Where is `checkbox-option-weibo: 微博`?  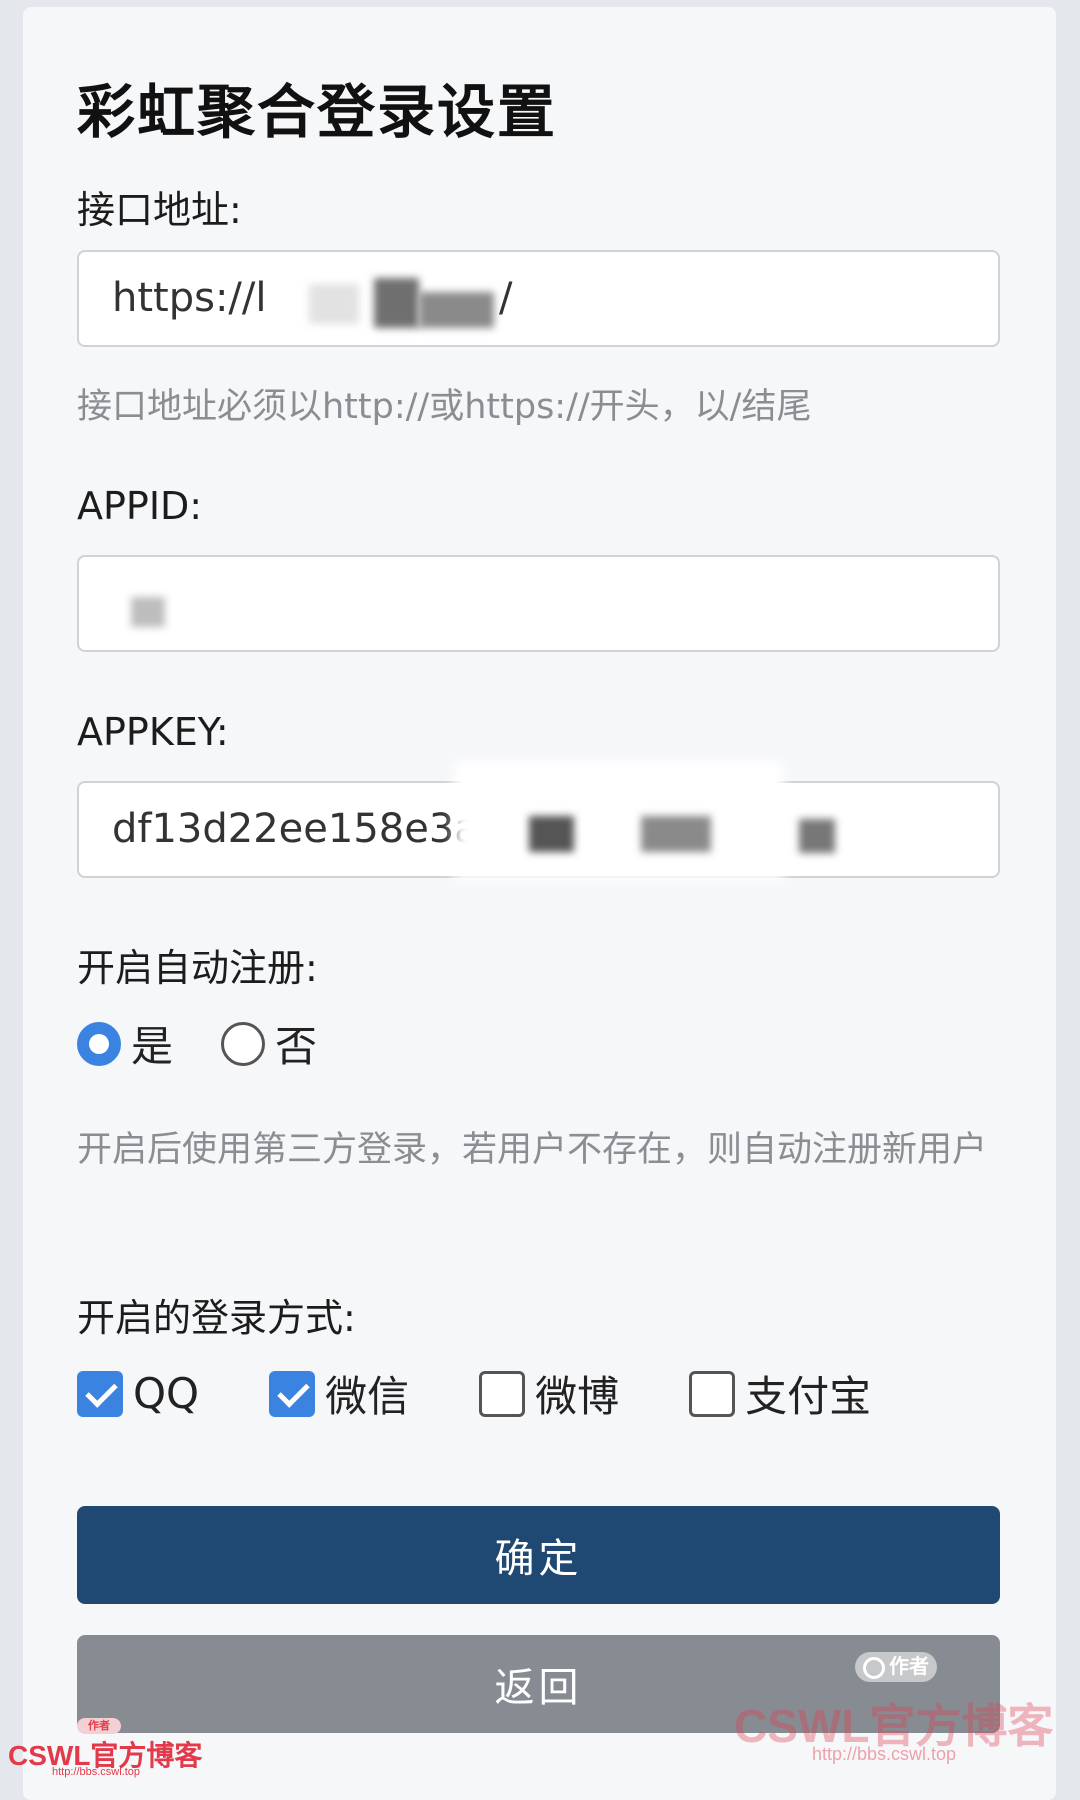
checkbox-option-weibo: 微博 is located at coordinates (549, 1393).